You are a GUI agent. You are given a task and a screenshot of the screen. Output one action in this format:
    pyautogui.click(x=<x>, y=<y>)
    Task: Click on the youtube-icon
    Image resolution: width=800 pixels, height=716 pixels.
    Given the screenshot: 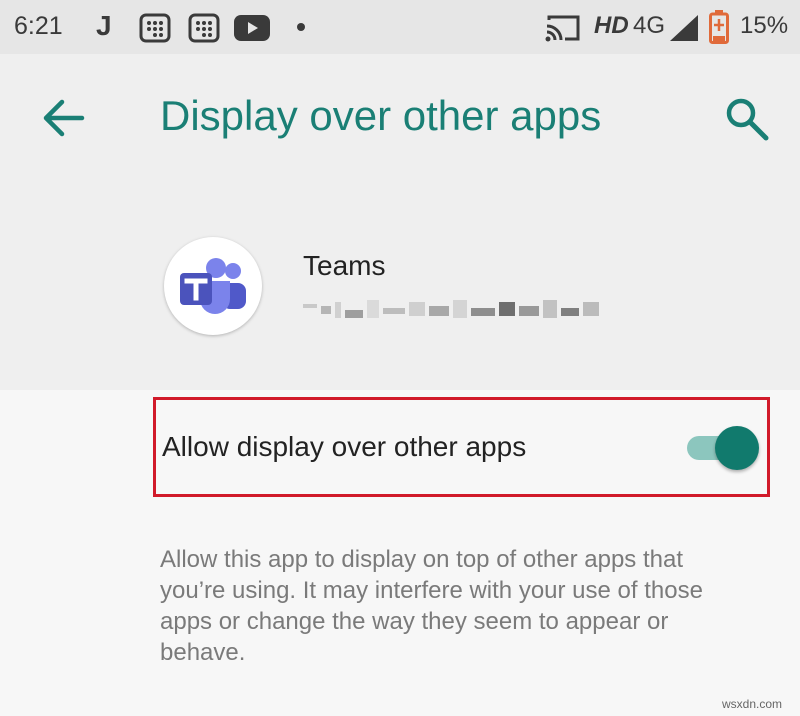 What is the action you would take?
    pyautogui.click(x=252, y=28)
    